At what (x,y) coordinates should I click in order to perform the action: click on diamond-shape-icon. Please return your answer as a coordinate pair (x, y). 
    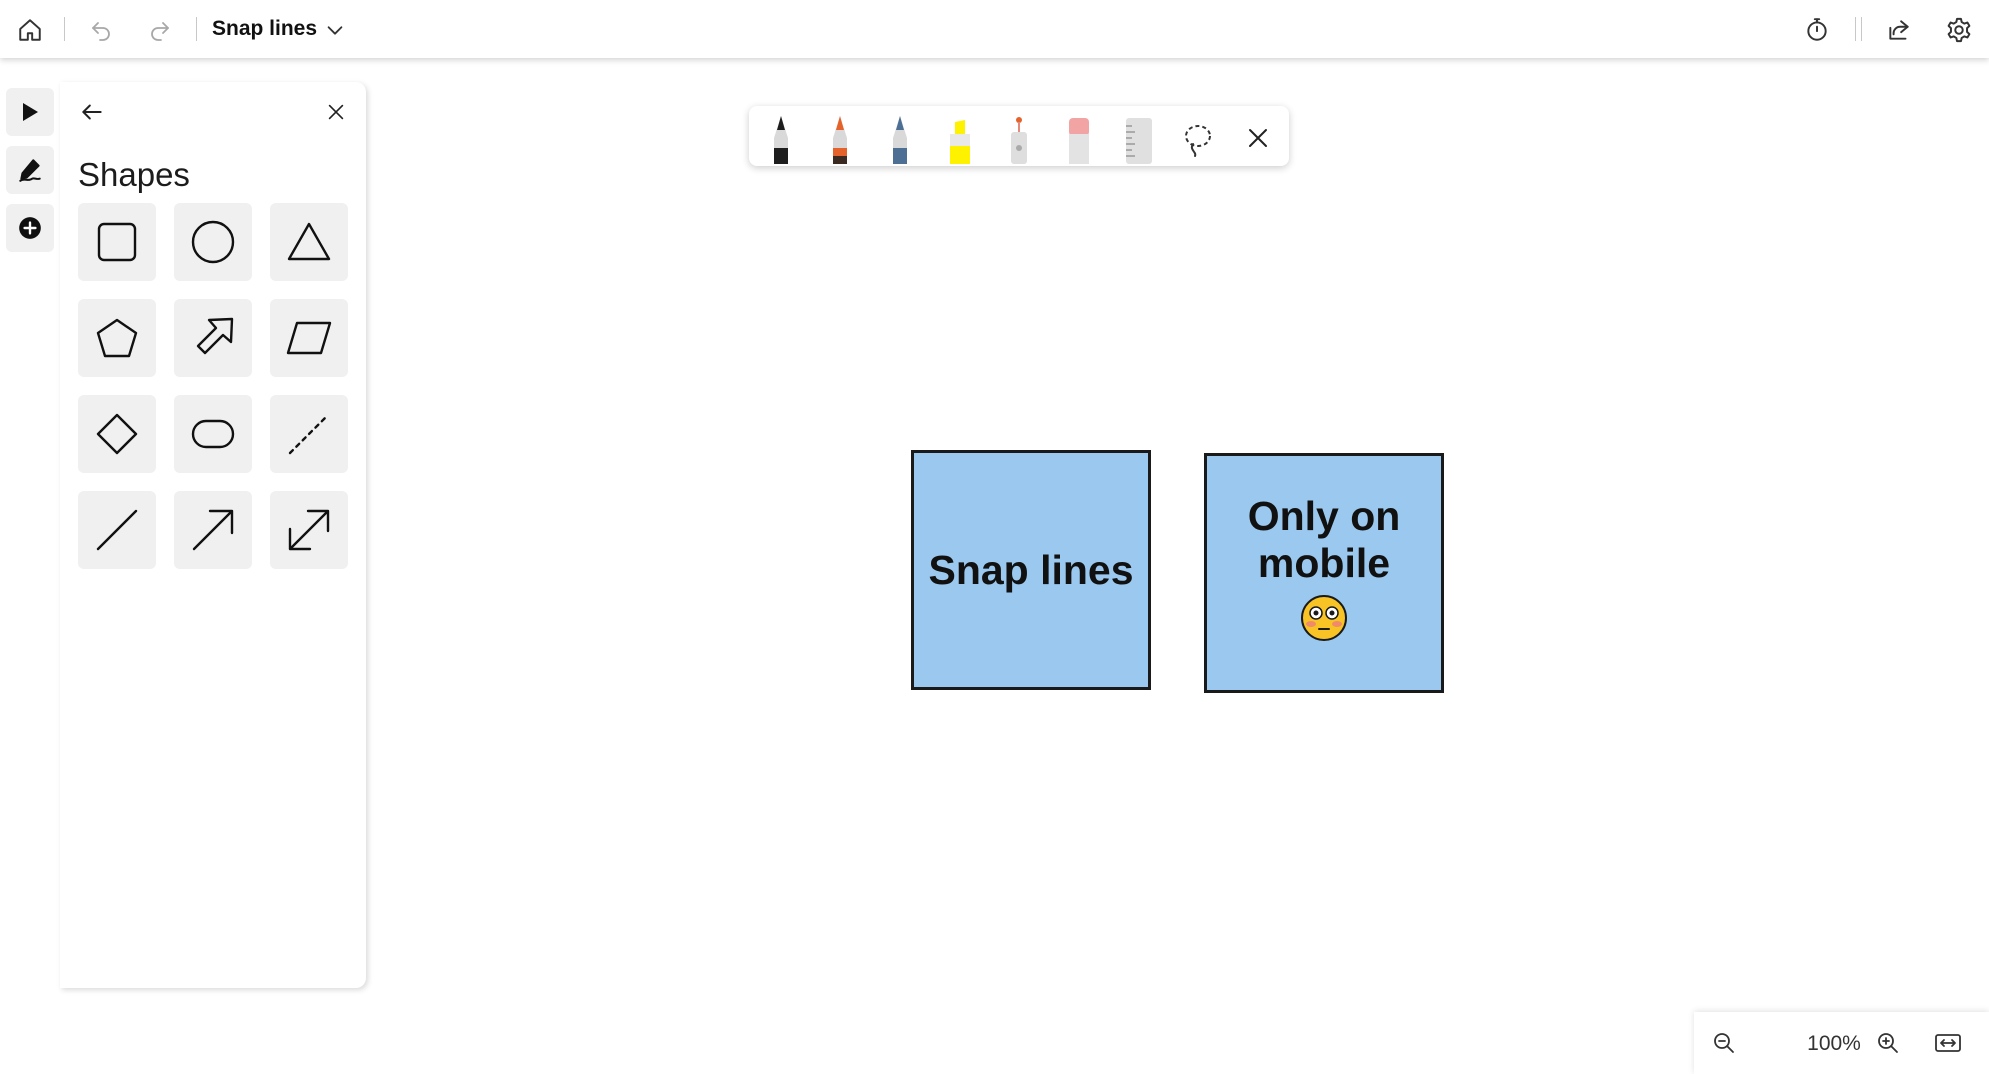
    Looking at the image, I should click on (117, 434).